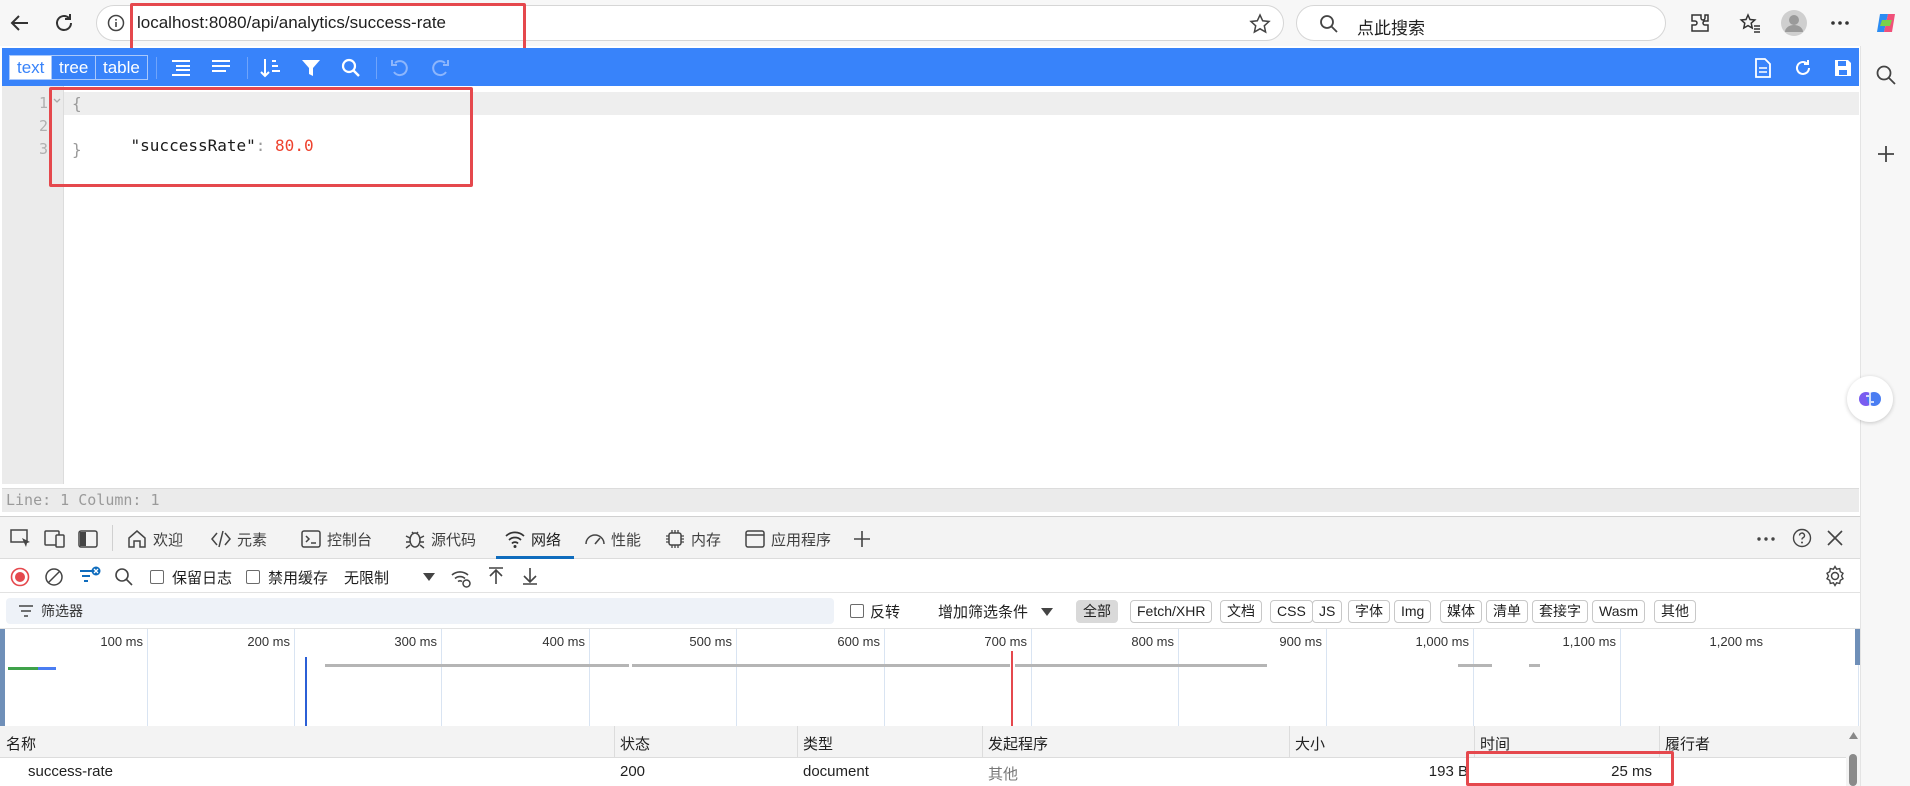 The image size is (1910, 786). I want to click on tab-label: 网络, so click(546, 540).